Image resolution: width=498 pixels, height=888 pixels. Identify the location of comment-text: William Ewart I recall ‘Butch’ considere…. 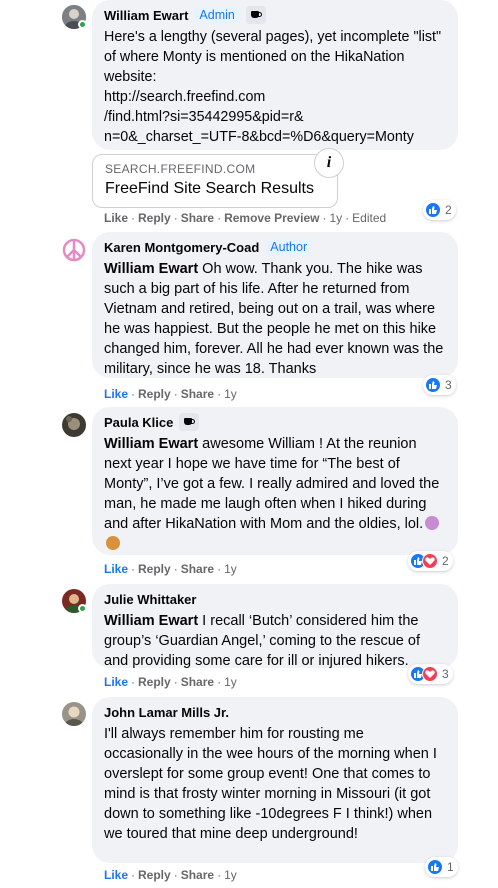
(275, 641).